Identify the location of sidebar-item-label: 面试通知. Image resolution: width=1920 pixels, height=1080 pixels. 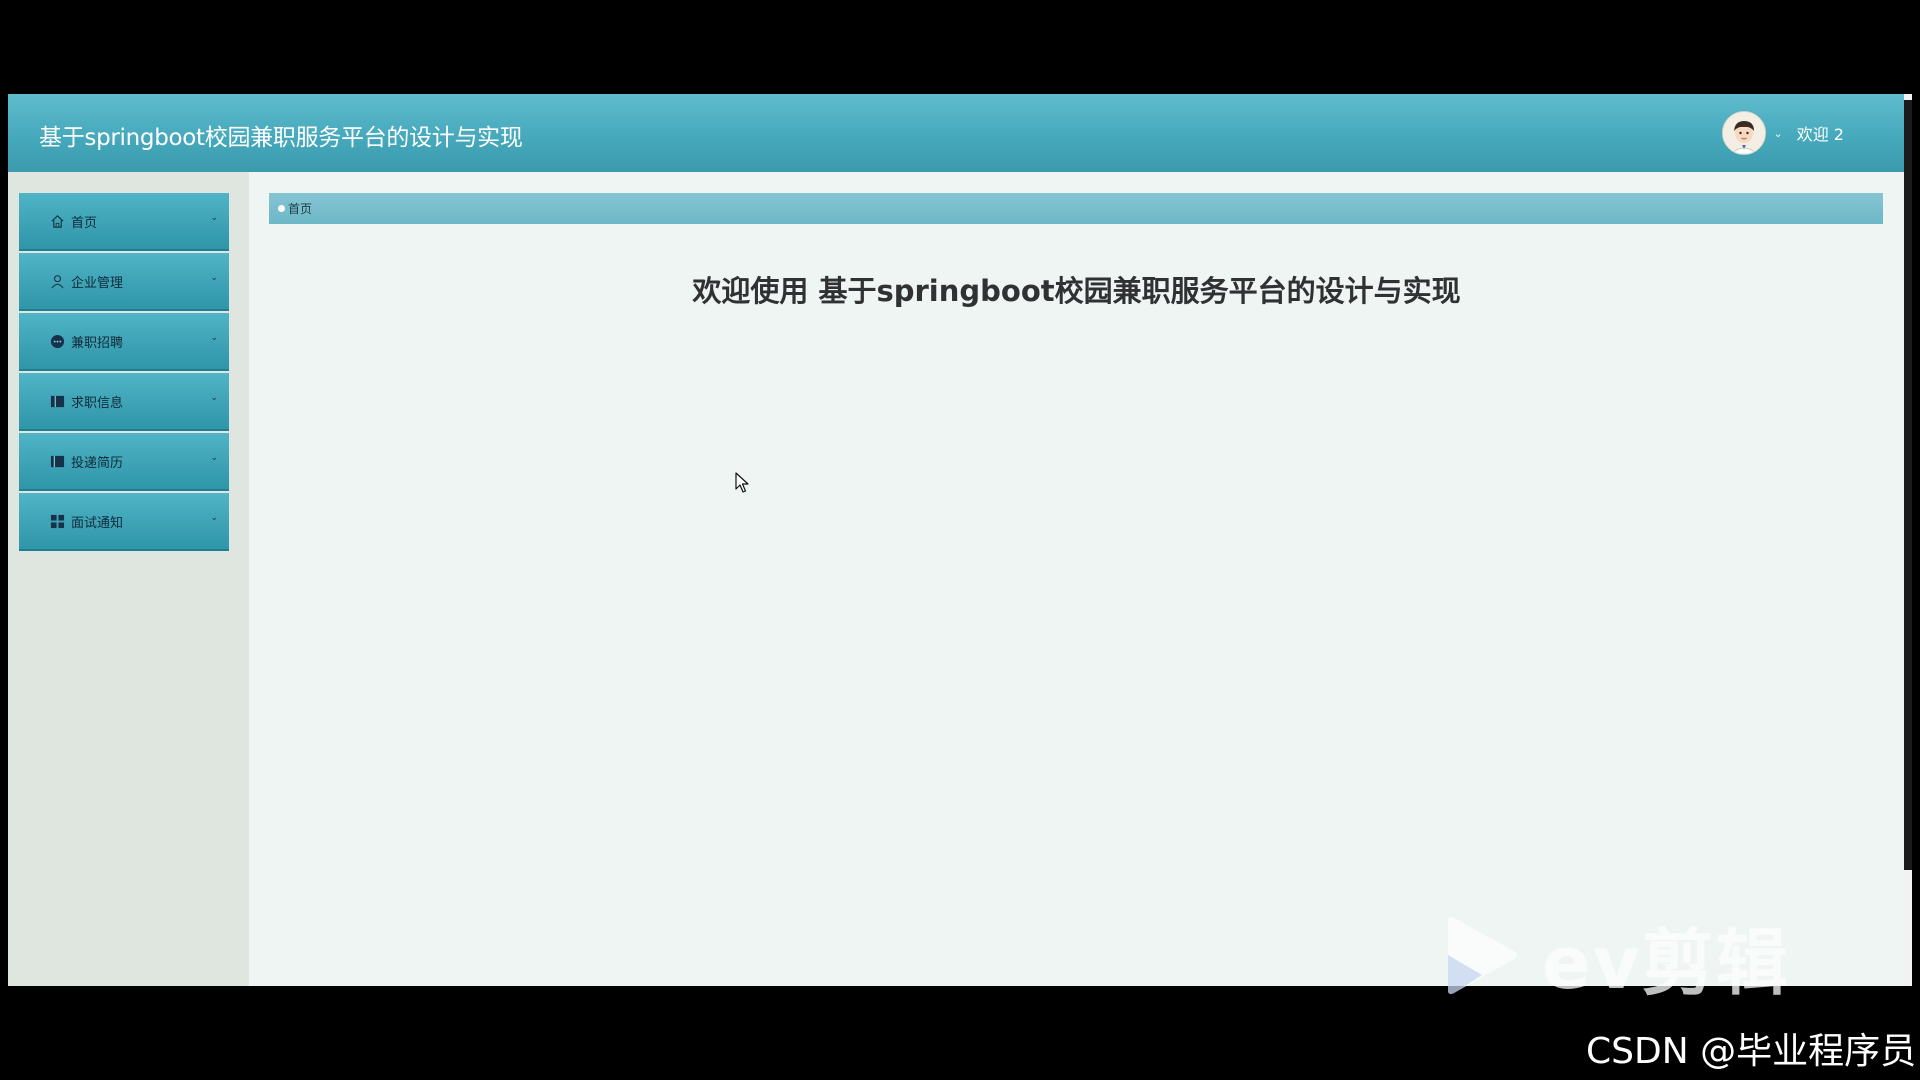
(97, 523).